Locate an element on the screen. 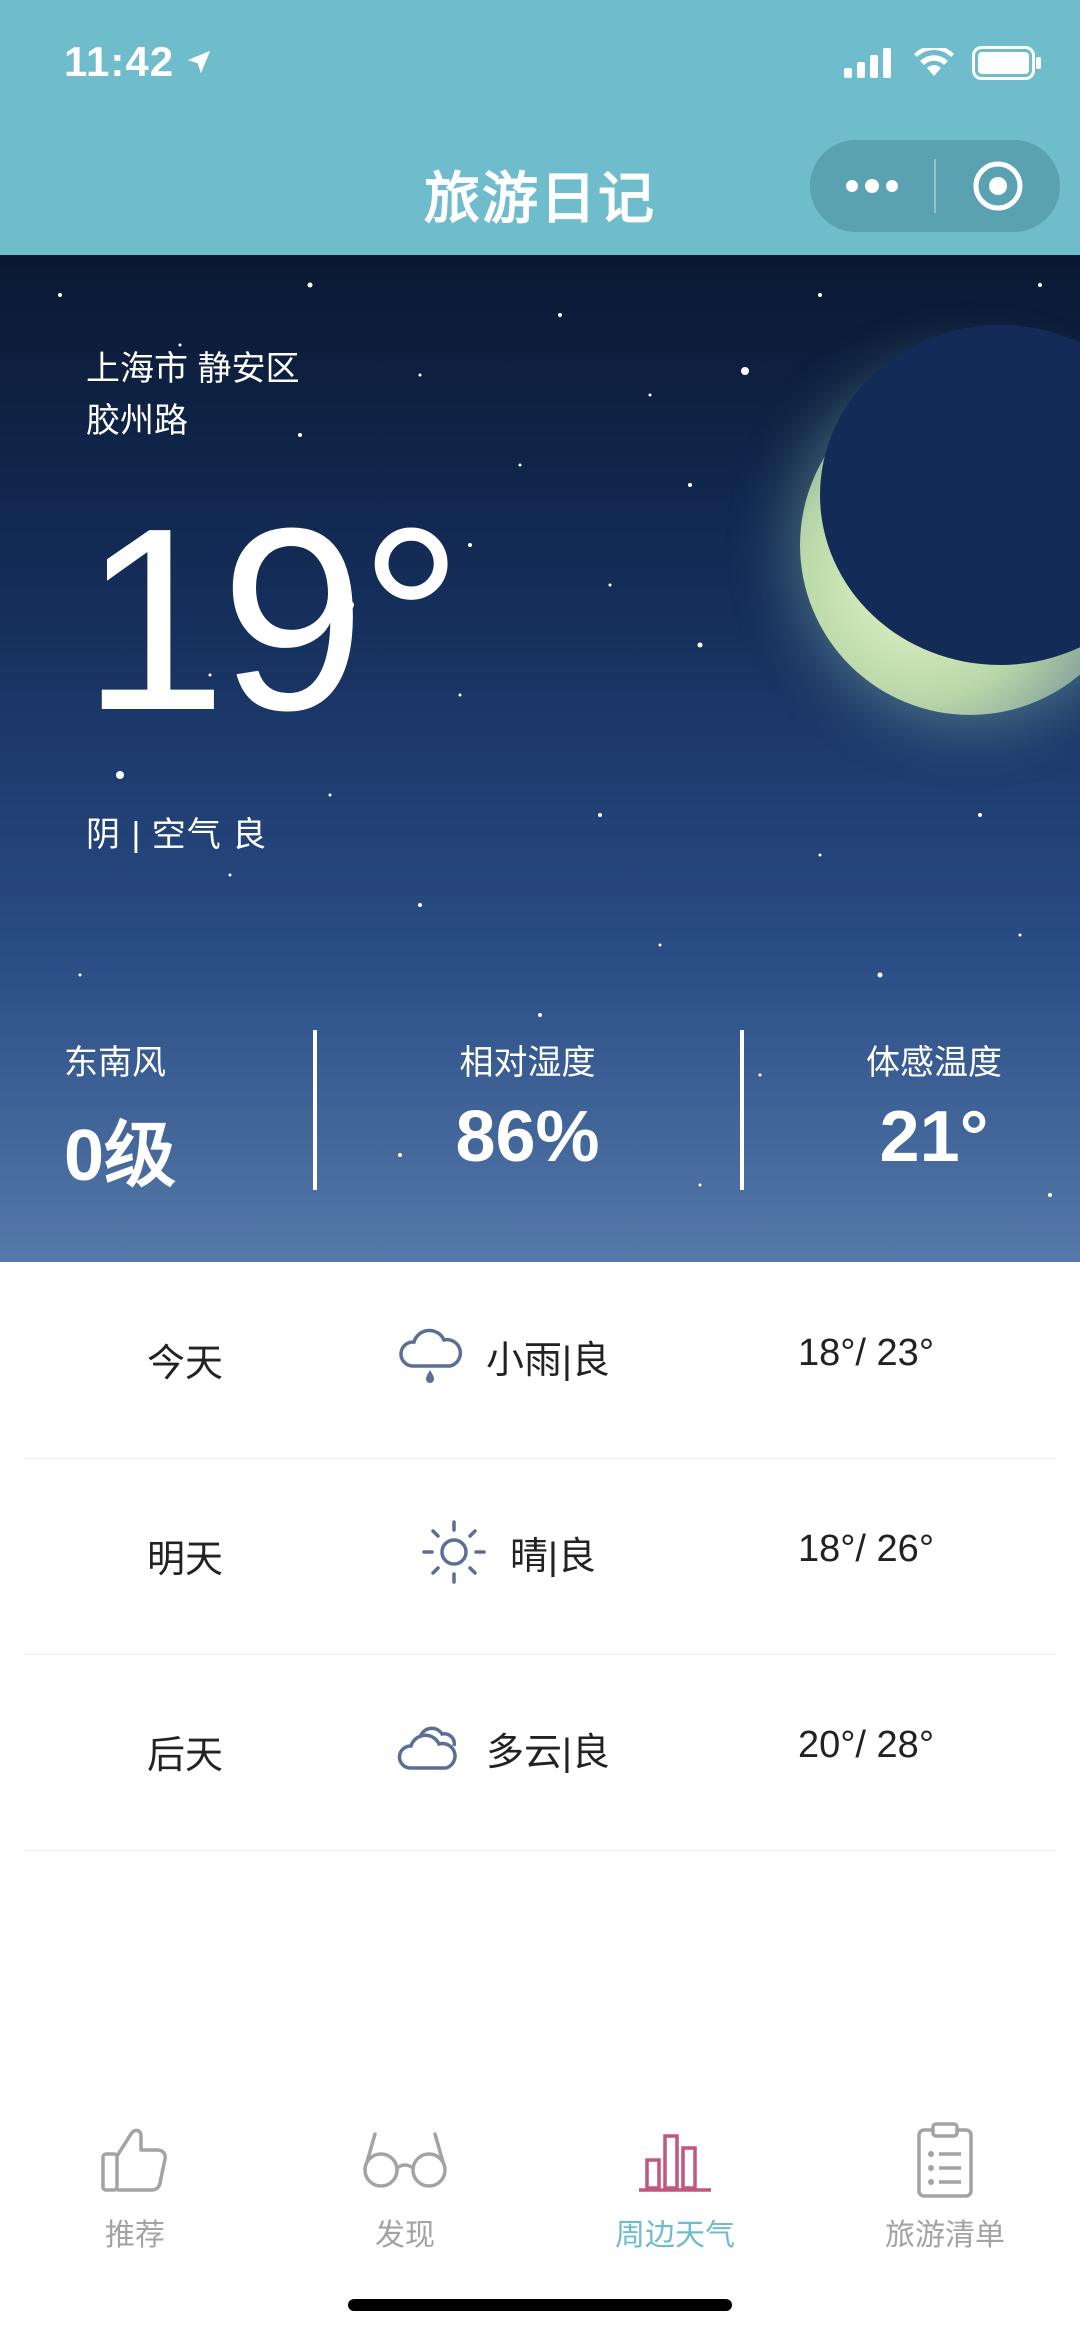 This screenshot has height=2339, width=1080. location-arrow-icon is located at coordinates (199, 62).